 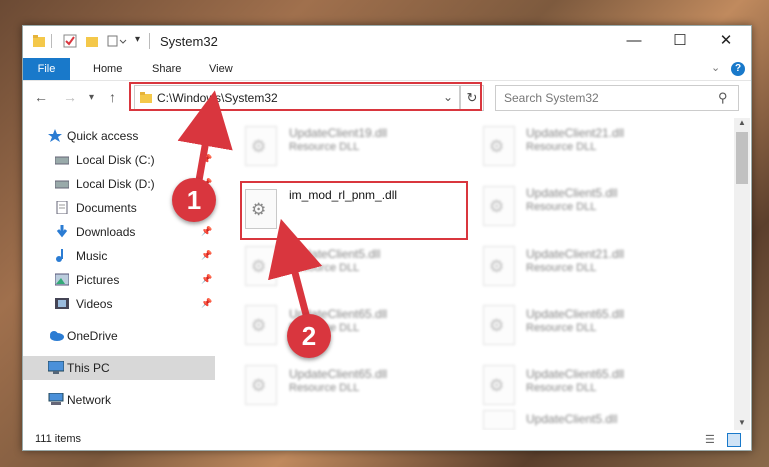 What do you see at coordinates (295, 270) in the screenshot?
I see `arrow-to-file` at bounding box center [295, 270].